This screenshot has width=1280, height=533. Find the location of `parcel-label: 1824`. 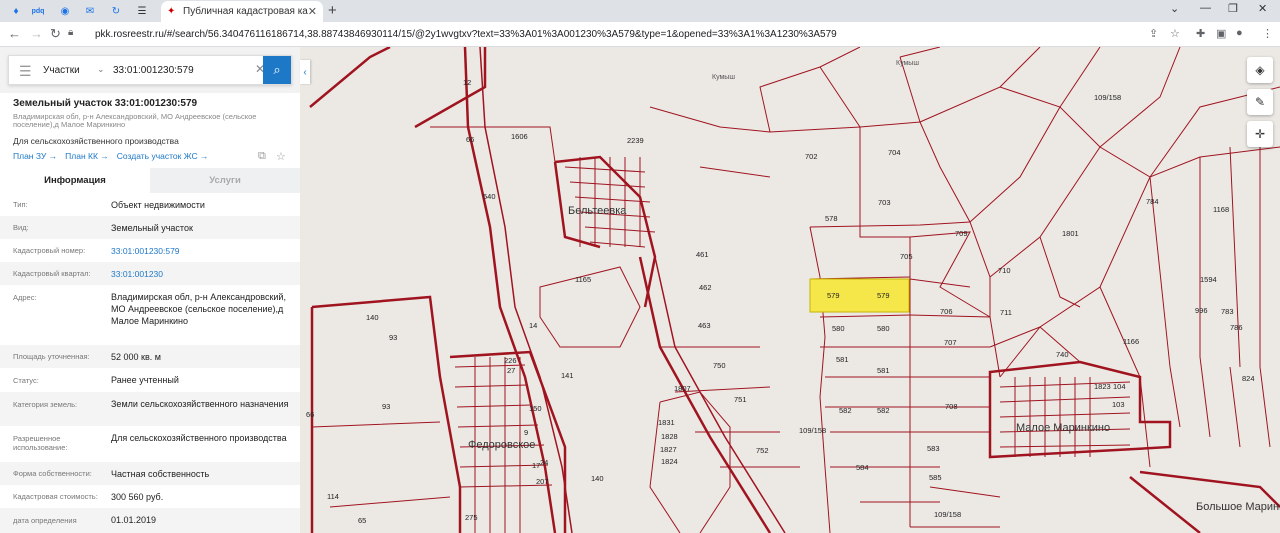

parcel-label: 1824 is located at coordinates (669, 461).